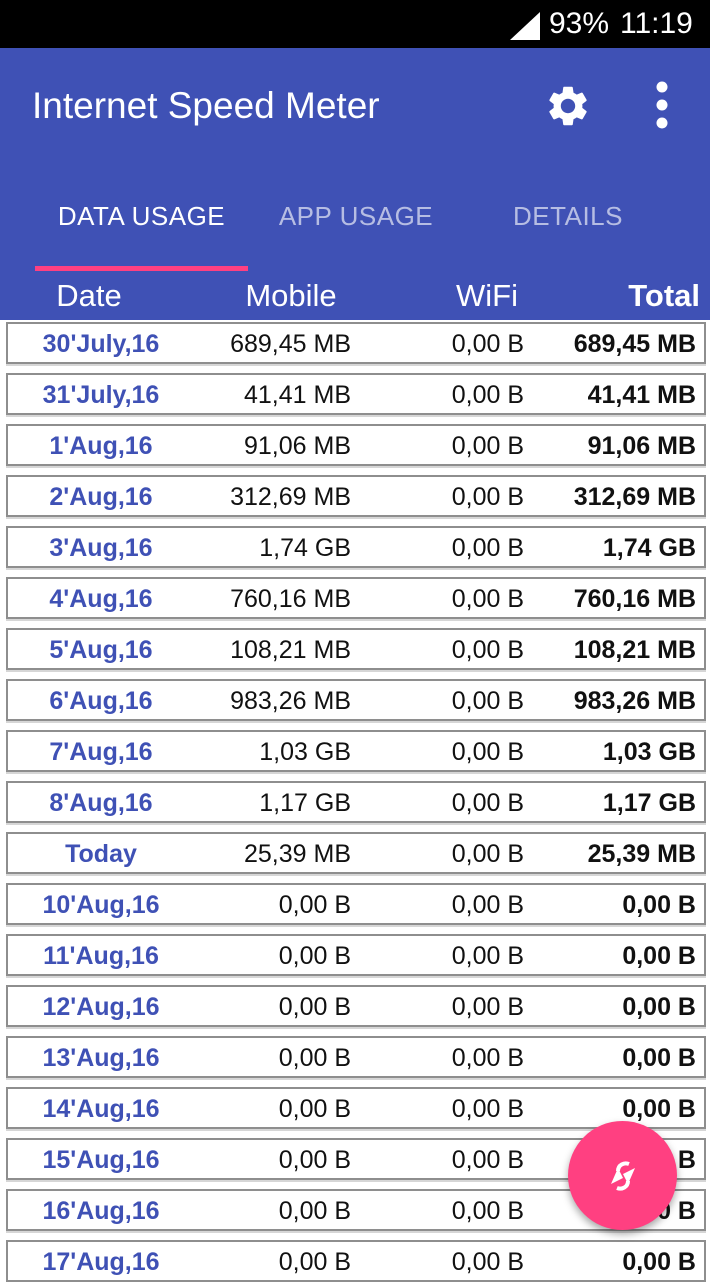  I want to click on cell-mobile: 689,45 MB, so click(290, 344).